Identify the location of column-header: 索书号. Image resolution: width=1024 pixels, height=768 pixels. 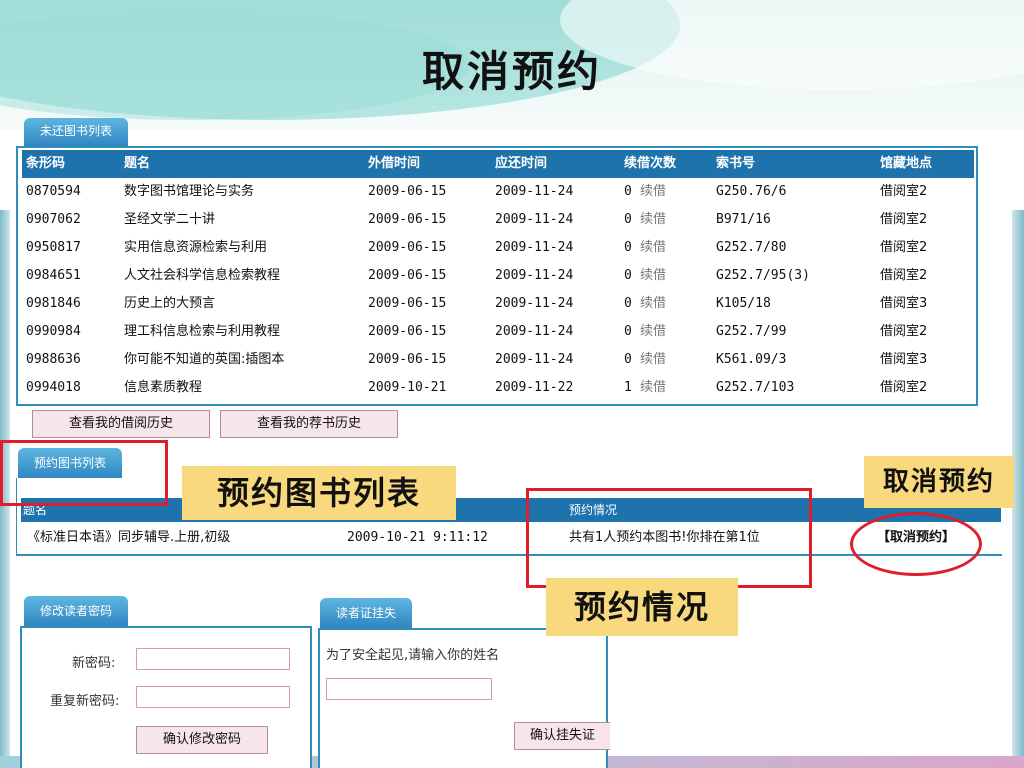
(736, 163).